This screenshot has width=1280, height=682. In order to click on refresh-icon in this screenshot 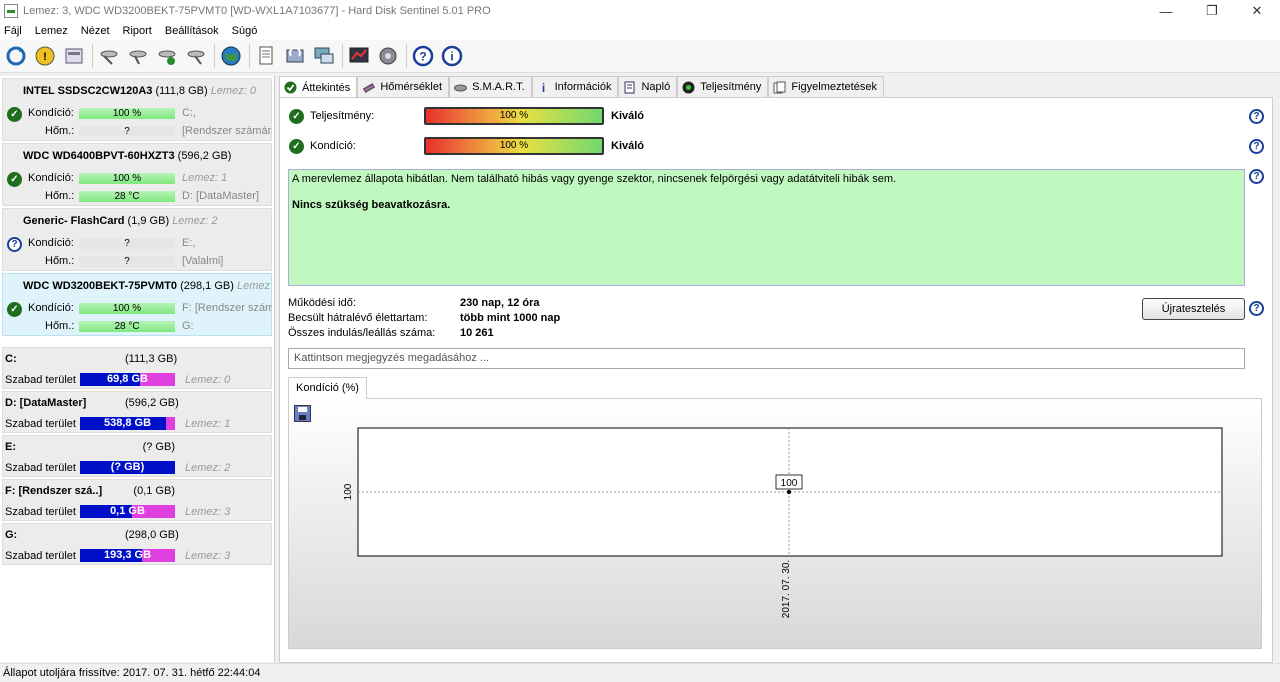, I will do `click(16, 56)`.